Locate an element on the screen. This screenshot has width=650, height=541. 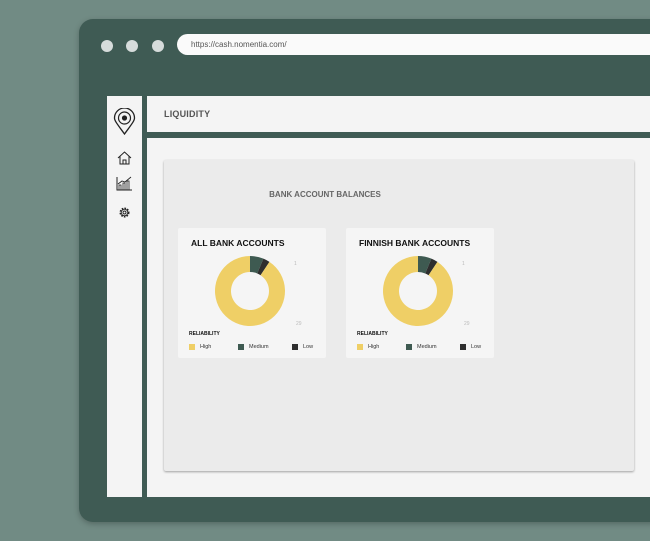
gear-icon is located at coordinates (124, 212).